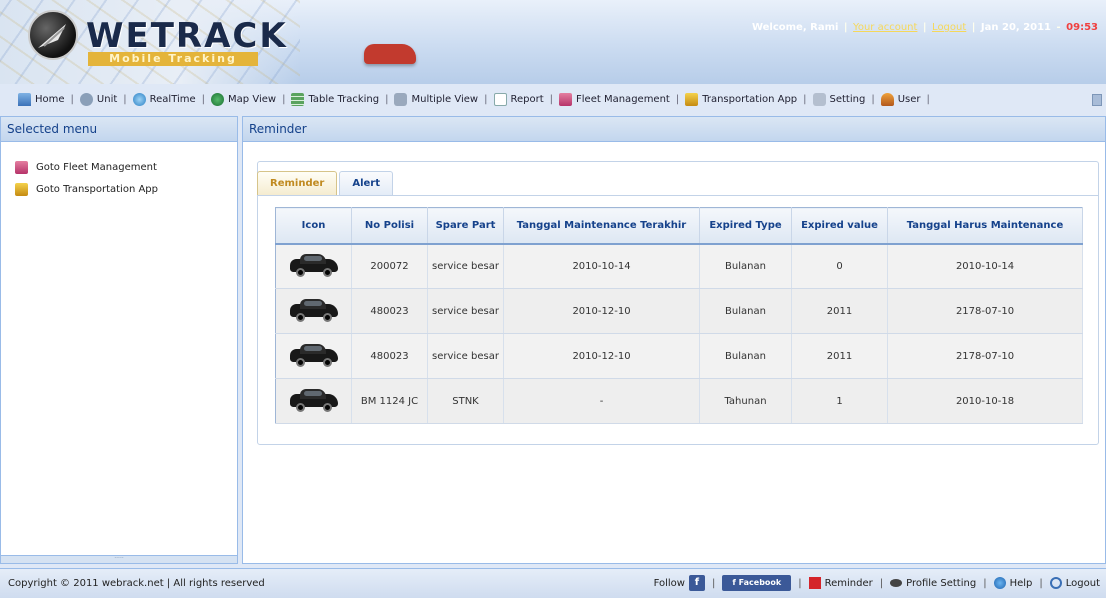  I want to click on col-icon: Icon, so click(313, 226).